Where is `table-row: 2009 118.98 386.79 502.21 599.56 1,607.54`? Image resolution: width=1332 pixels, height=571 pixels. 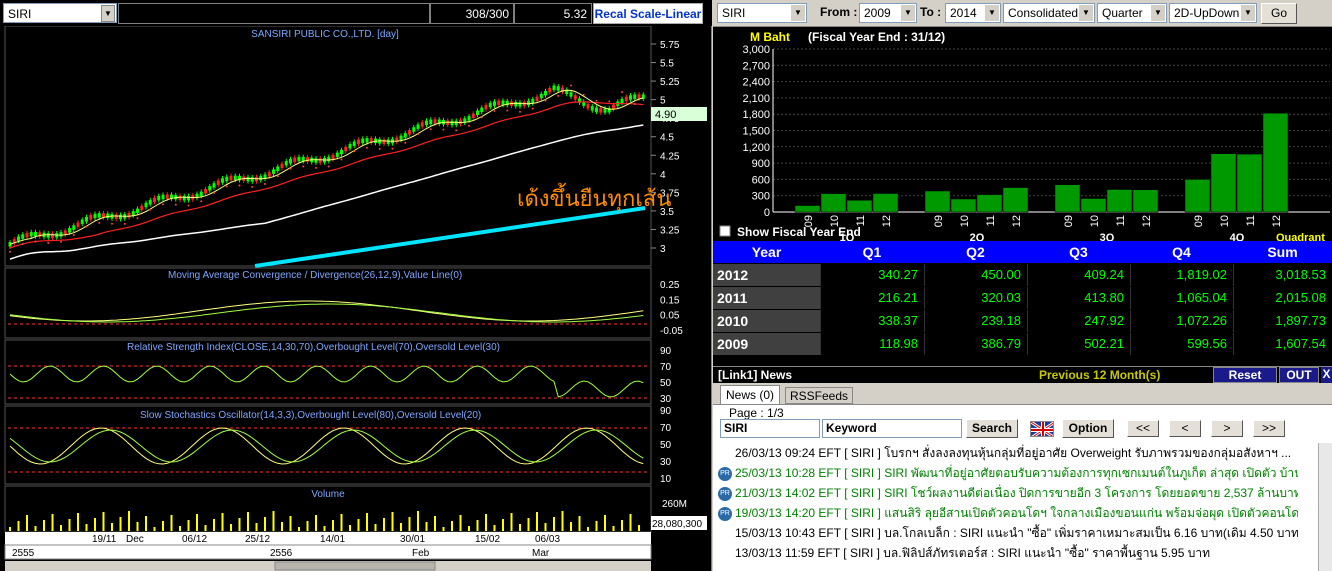
table-row: 2009 118.98 386.79 502.21 599.56 1,607.54 is located at coordinates (1022, 344).